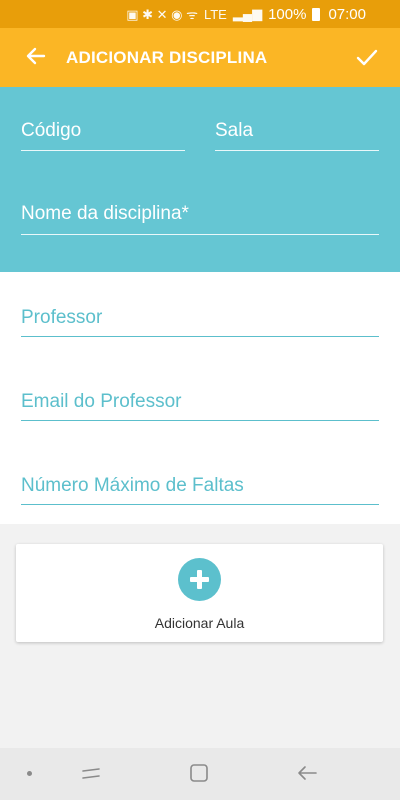 The height and width of the screenshot is (800, 400). I want to click on codigo-underline, so click(103, 150).